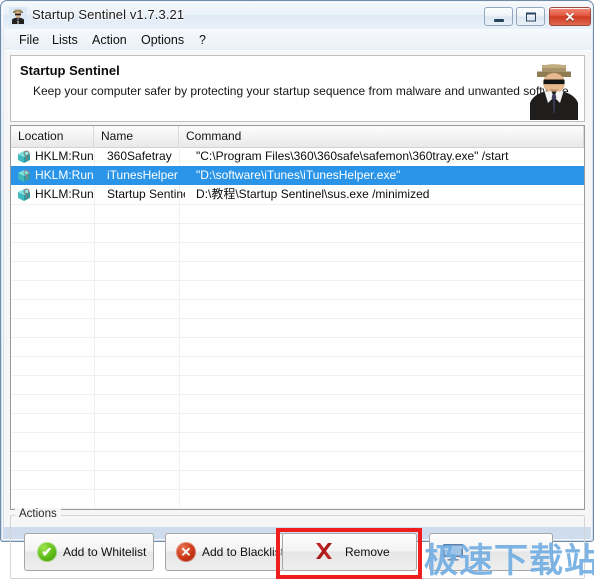 This screenshot has width=594, height=581. I want to click on check-glyph: ✔, so click(47, 552).